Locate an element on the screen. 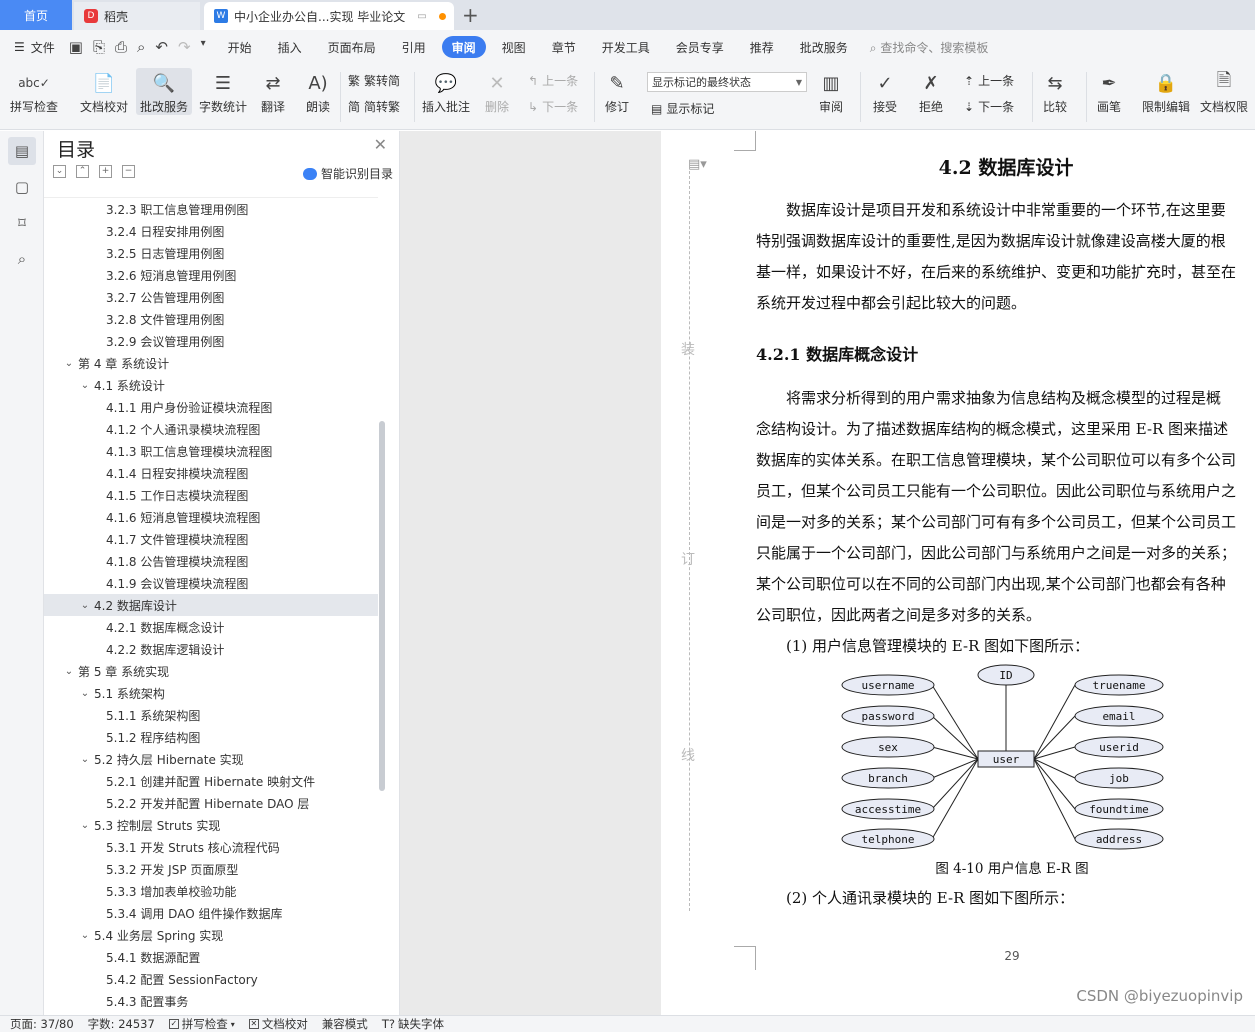  toc-item: 4.1.4 日程安排模块流程图 is located at coordinates (211, 473).